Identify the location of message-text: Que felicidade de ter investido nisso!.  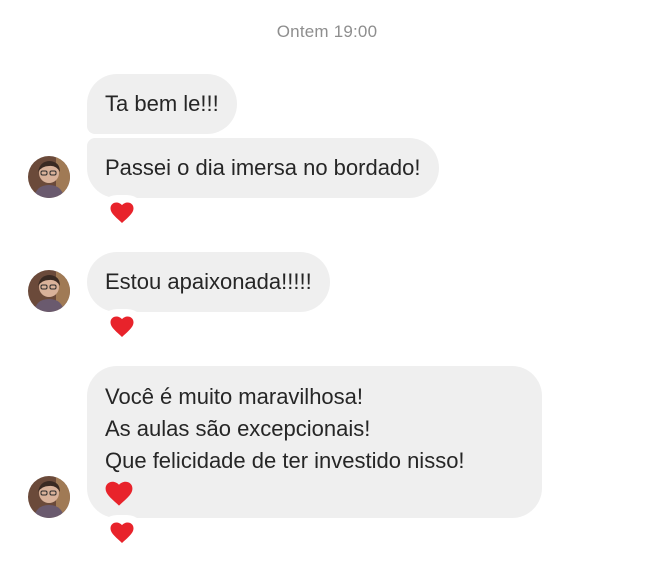
(285, 460).